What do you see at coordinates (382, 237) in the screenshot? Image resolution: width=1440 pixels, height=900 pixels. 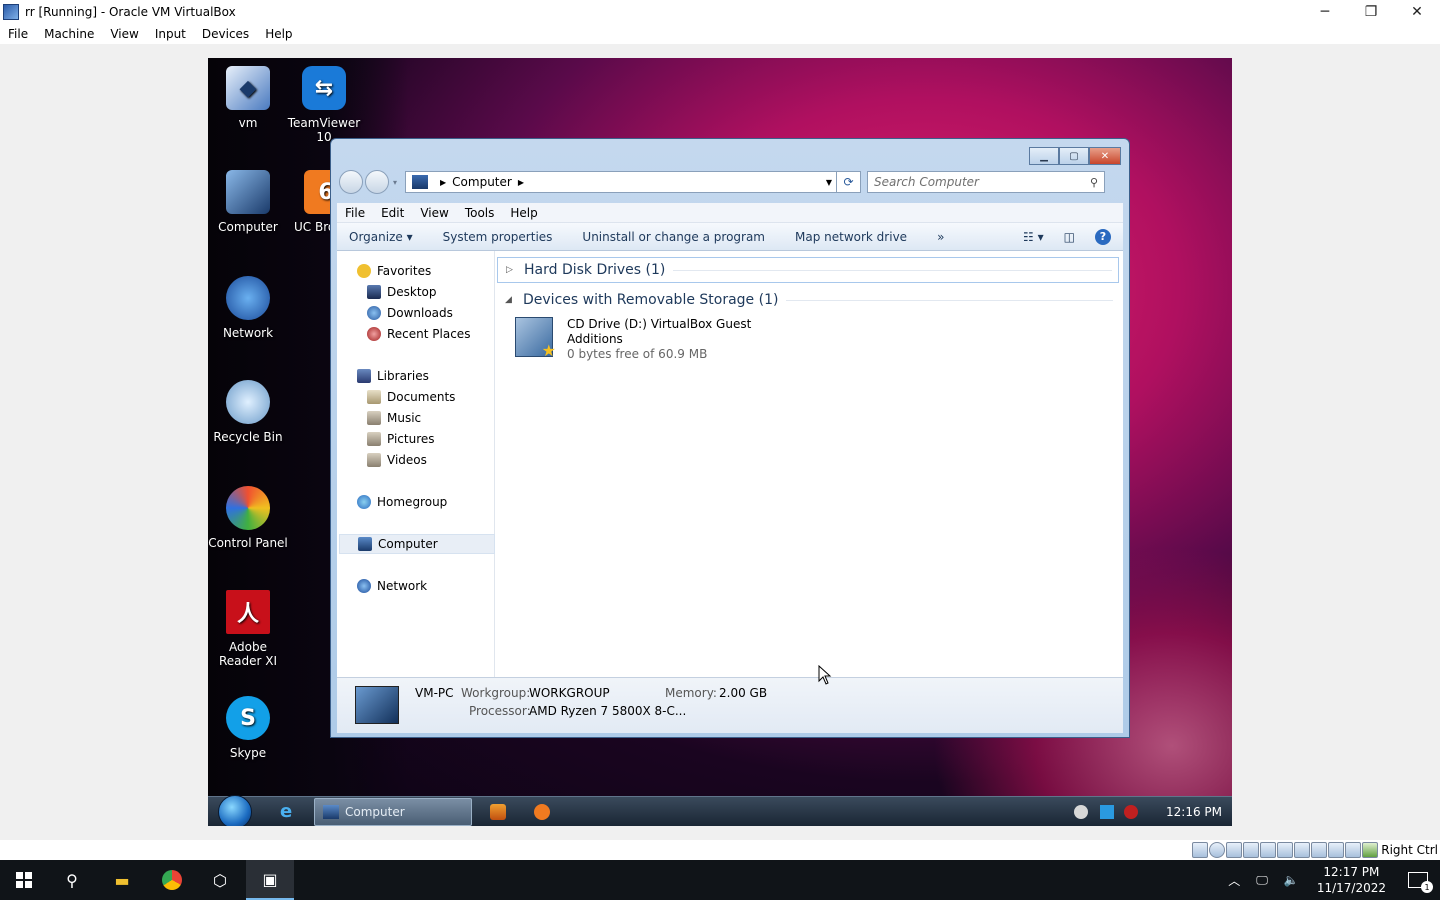 I see `organize-button: Organize ▾` at bounding box center [382, 237].